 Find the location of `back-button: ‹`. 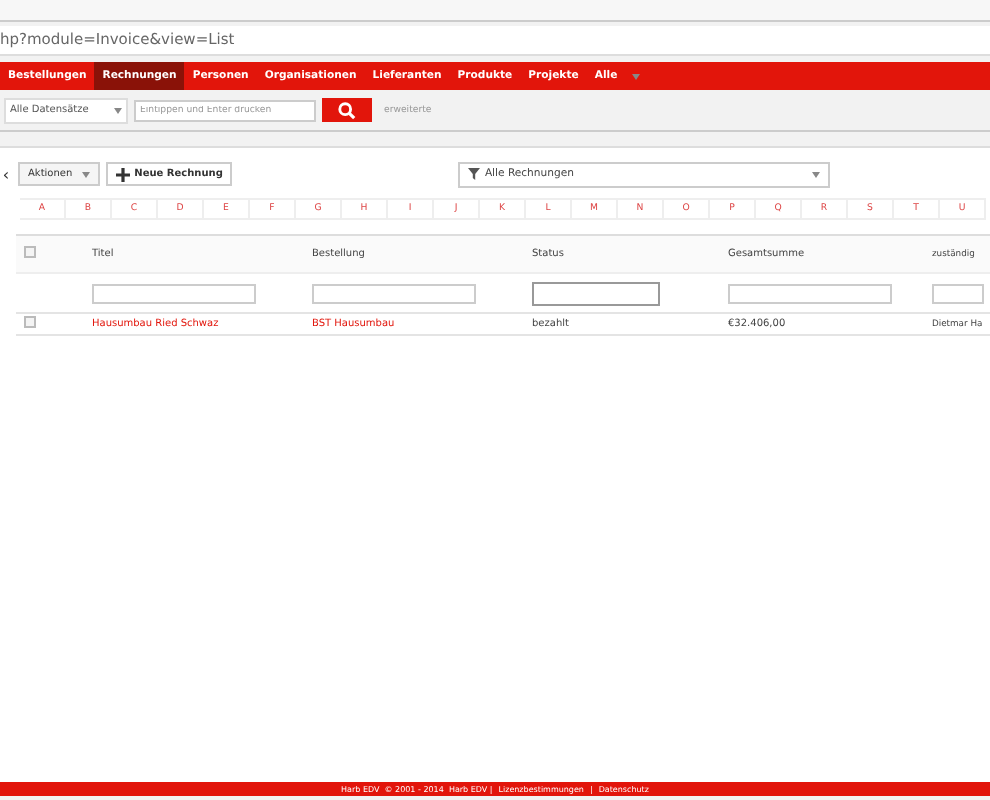

back-button: ‹ is located at coordinates (6, 174).